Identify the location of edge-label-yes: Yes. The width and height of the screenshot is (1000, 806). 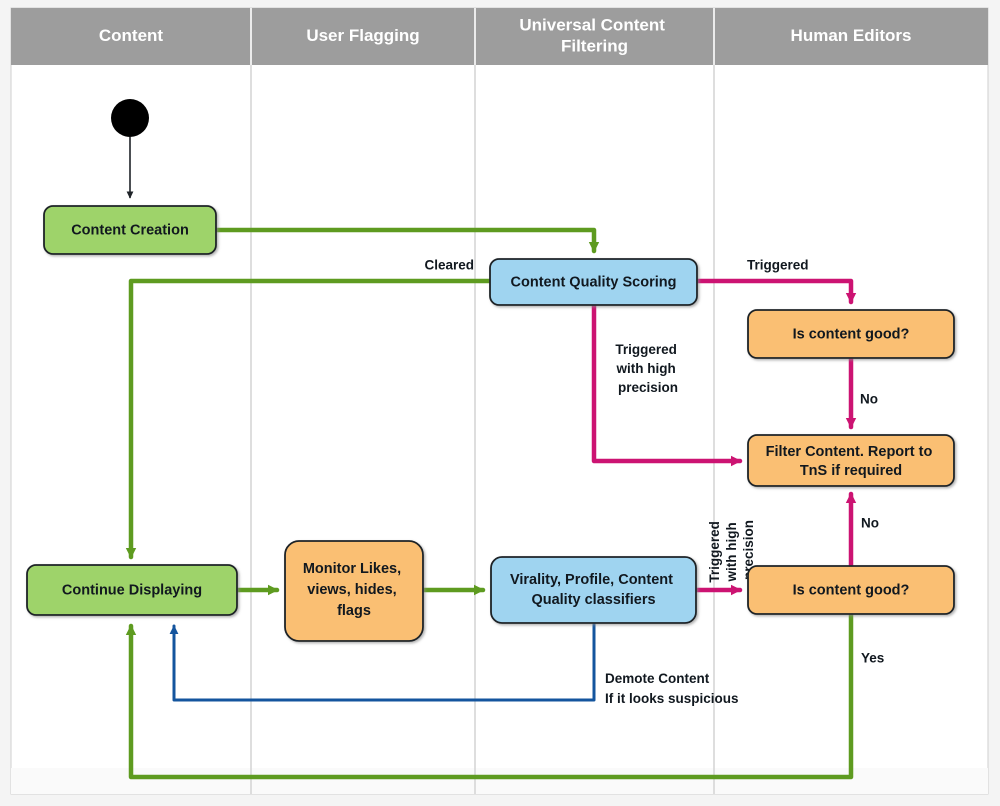
(872, 658).